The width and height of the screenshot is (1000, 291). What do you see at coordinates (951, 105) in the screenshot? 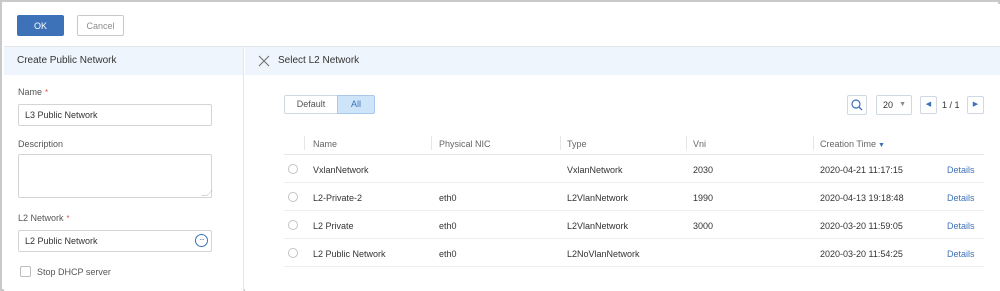
I see `page-indicator: 1 / 1` at bounding box center [951, 105].